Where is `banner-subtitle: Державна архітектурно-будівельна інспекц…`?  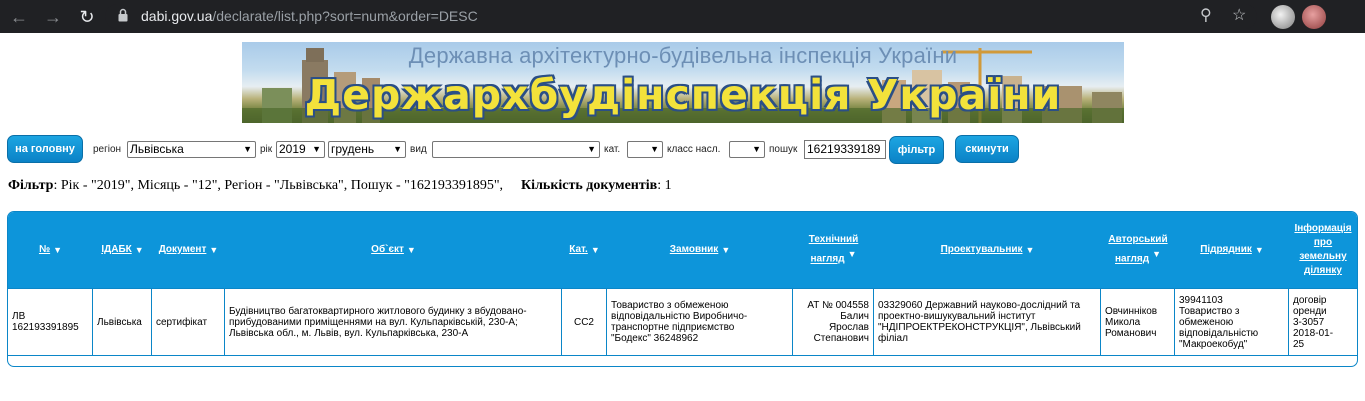
banner-subtitle: Державна архітектурно-будівельна інспекц… is located at coordinates (683, 55).